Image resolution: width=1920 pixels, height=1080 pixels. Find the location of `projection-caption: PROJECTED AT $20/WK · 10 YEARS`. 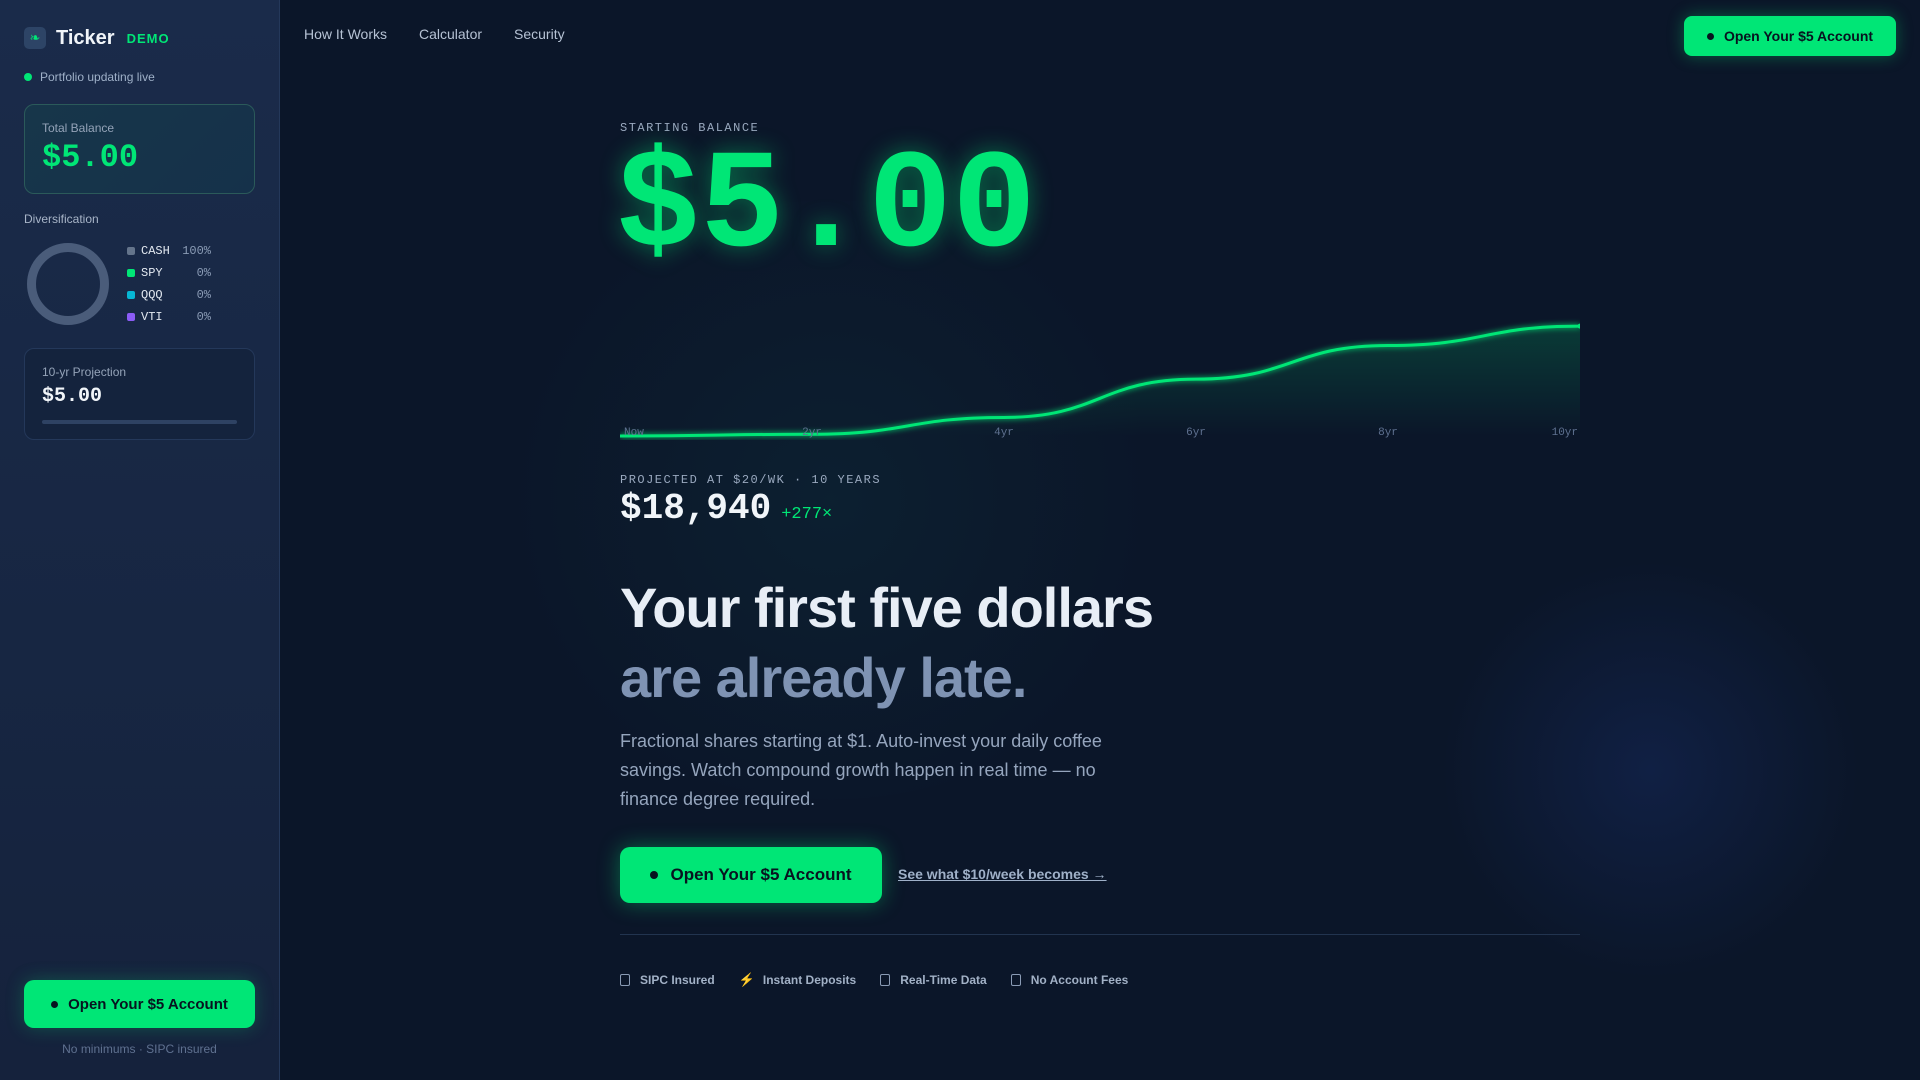

projection-caption: PROJECTED AT $20/WK · 10 YEARS is located at coordinates (751, 480).